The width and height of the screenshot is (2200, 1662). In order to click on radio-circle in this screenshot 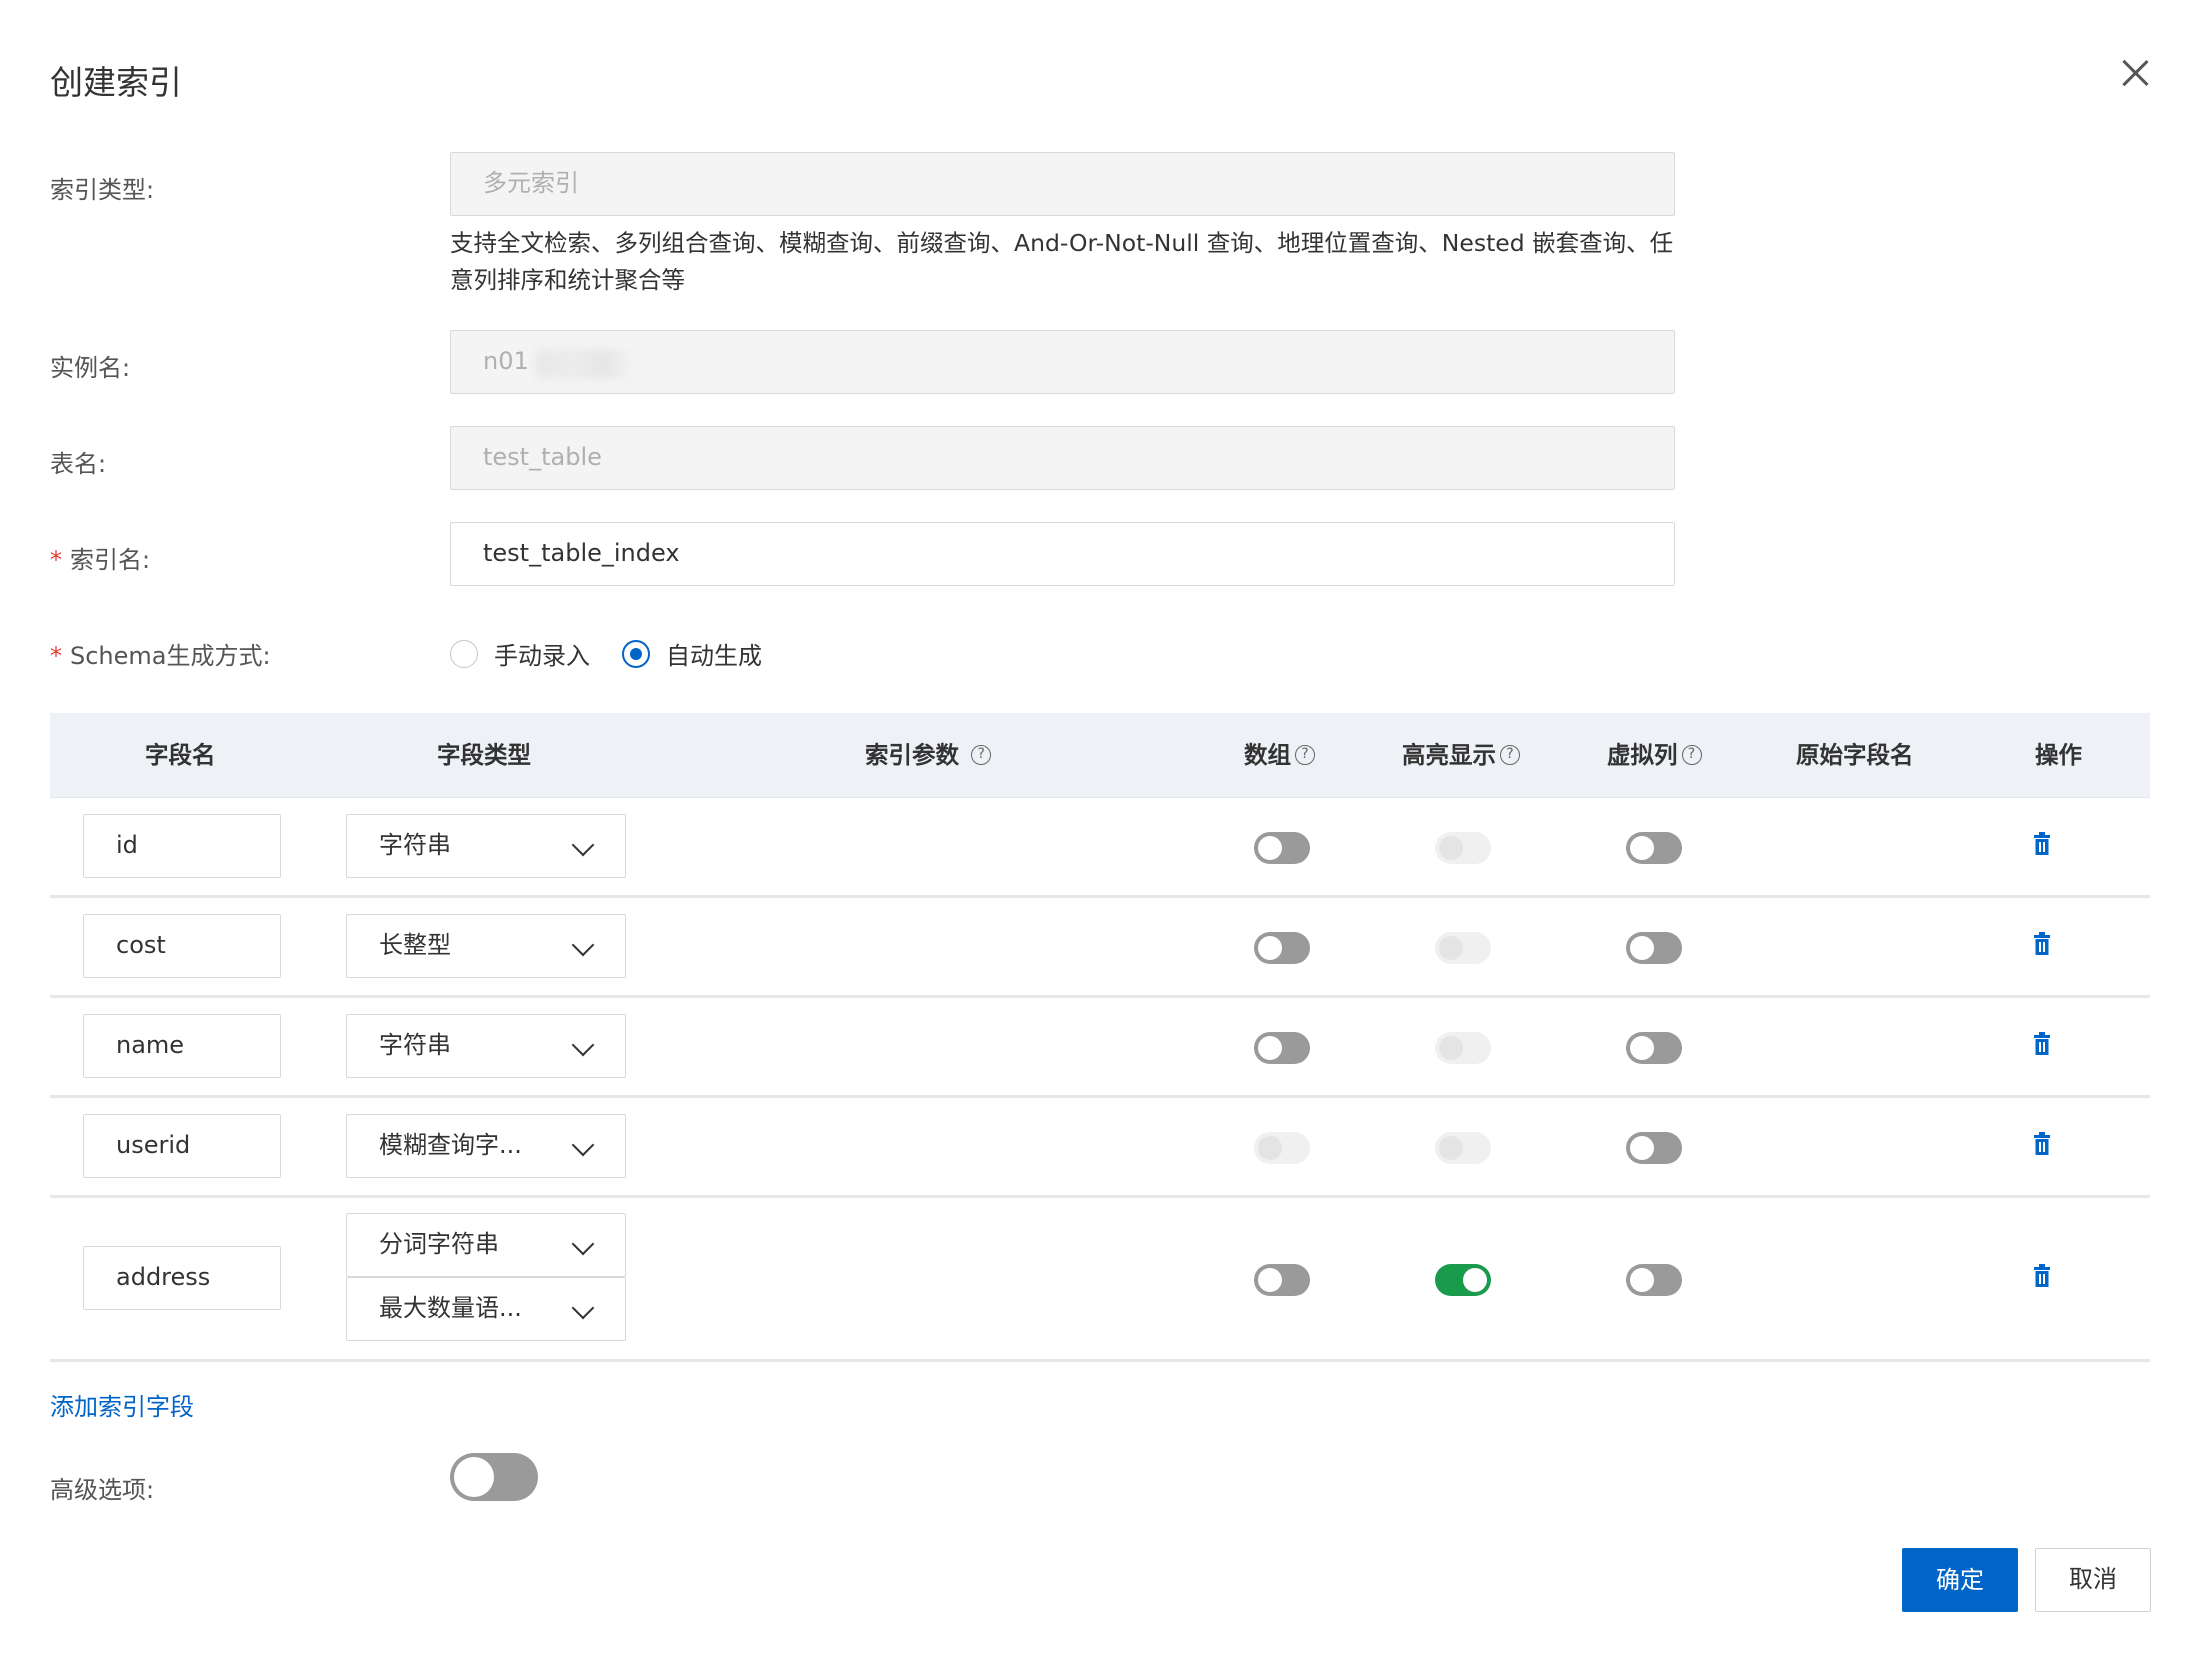, I will do `click(464, 653)`.